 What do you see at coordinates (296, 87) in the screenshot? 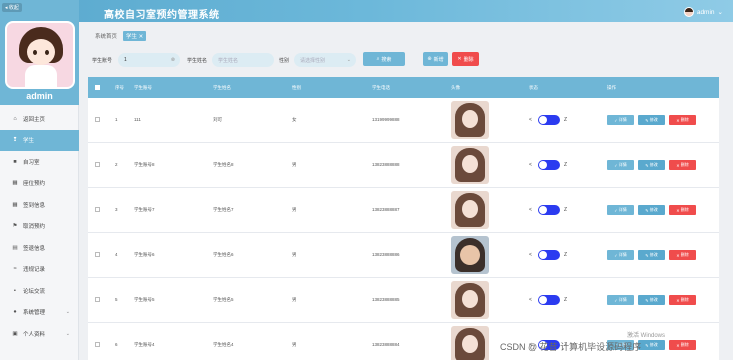
I see `header-gender: 性别` at bounding box center [296, 87].